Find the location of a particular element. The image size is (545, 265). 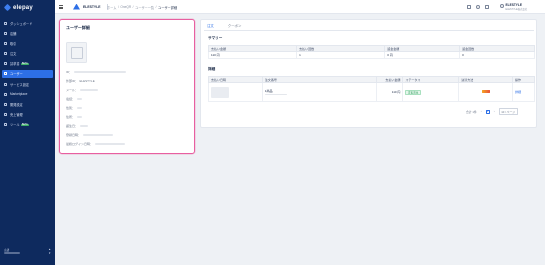

field-label: 住所： is located at coordinates (71, 117).